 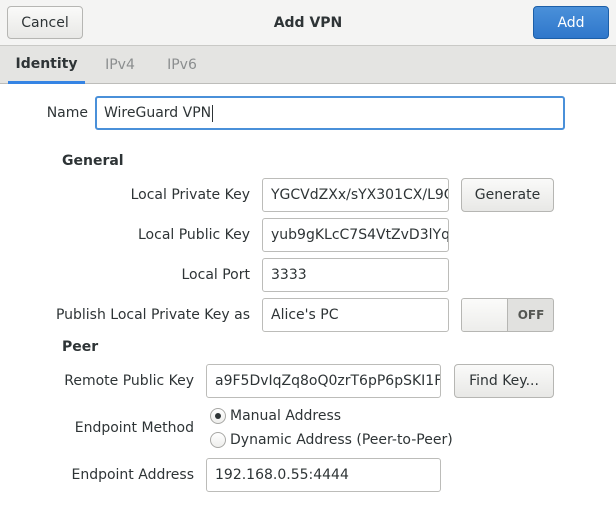 What do you see at coordinates (531, 315) in the screenshot?
I see `switch-state-label: OFF` at bounding box center [531, 315].